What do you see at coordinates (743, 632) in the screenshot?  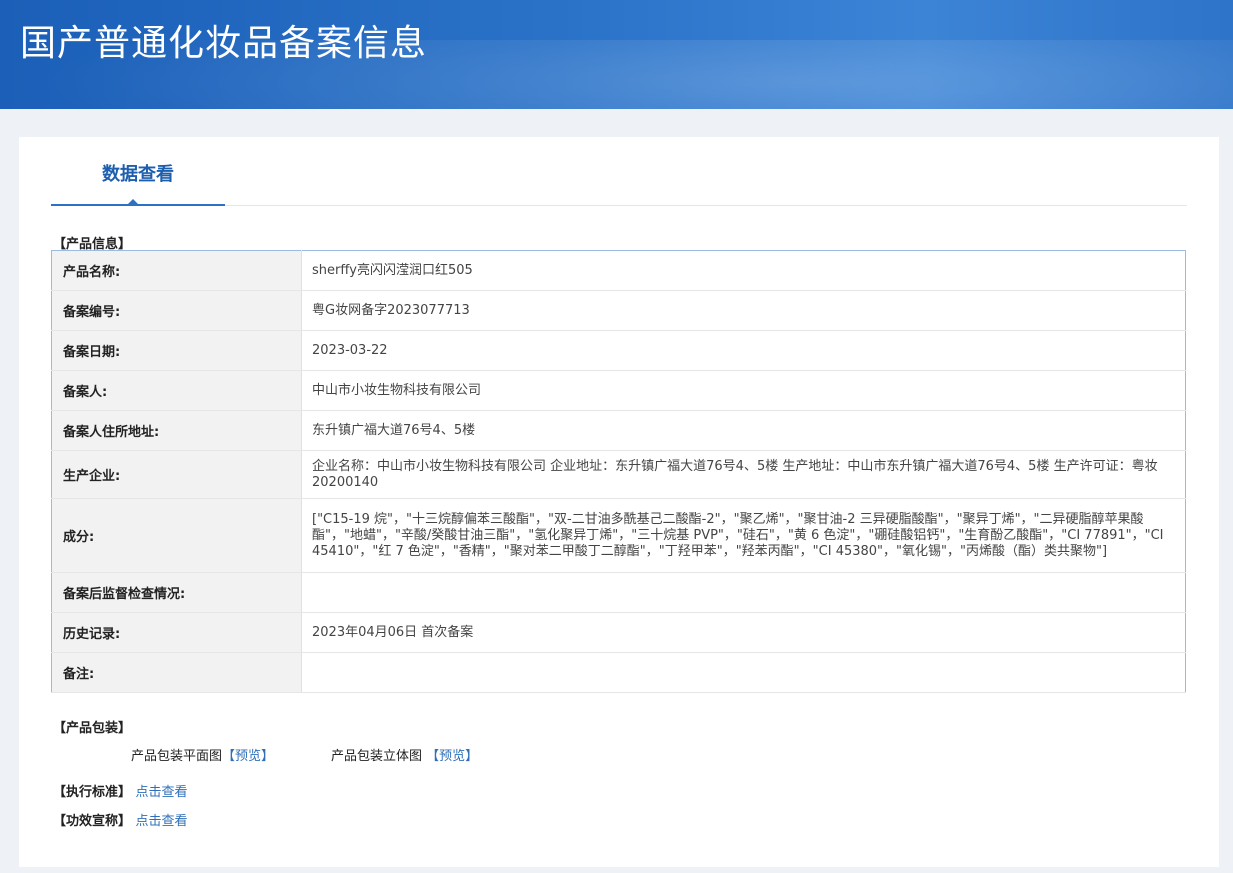 I see `row-value: 2023年04月06日 首次备案` at bounding box center [743, 632].